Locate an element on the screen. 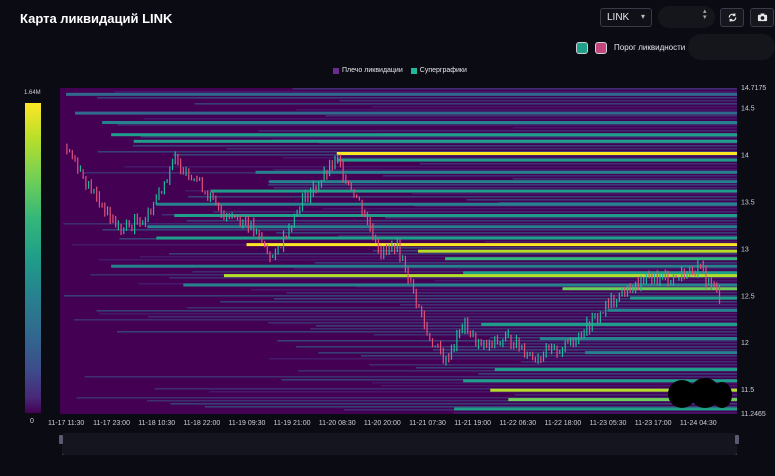 This screenshot has height=476, width=775. x-tick-label: 11-20 08:30 is located at coordinates (337, 423).